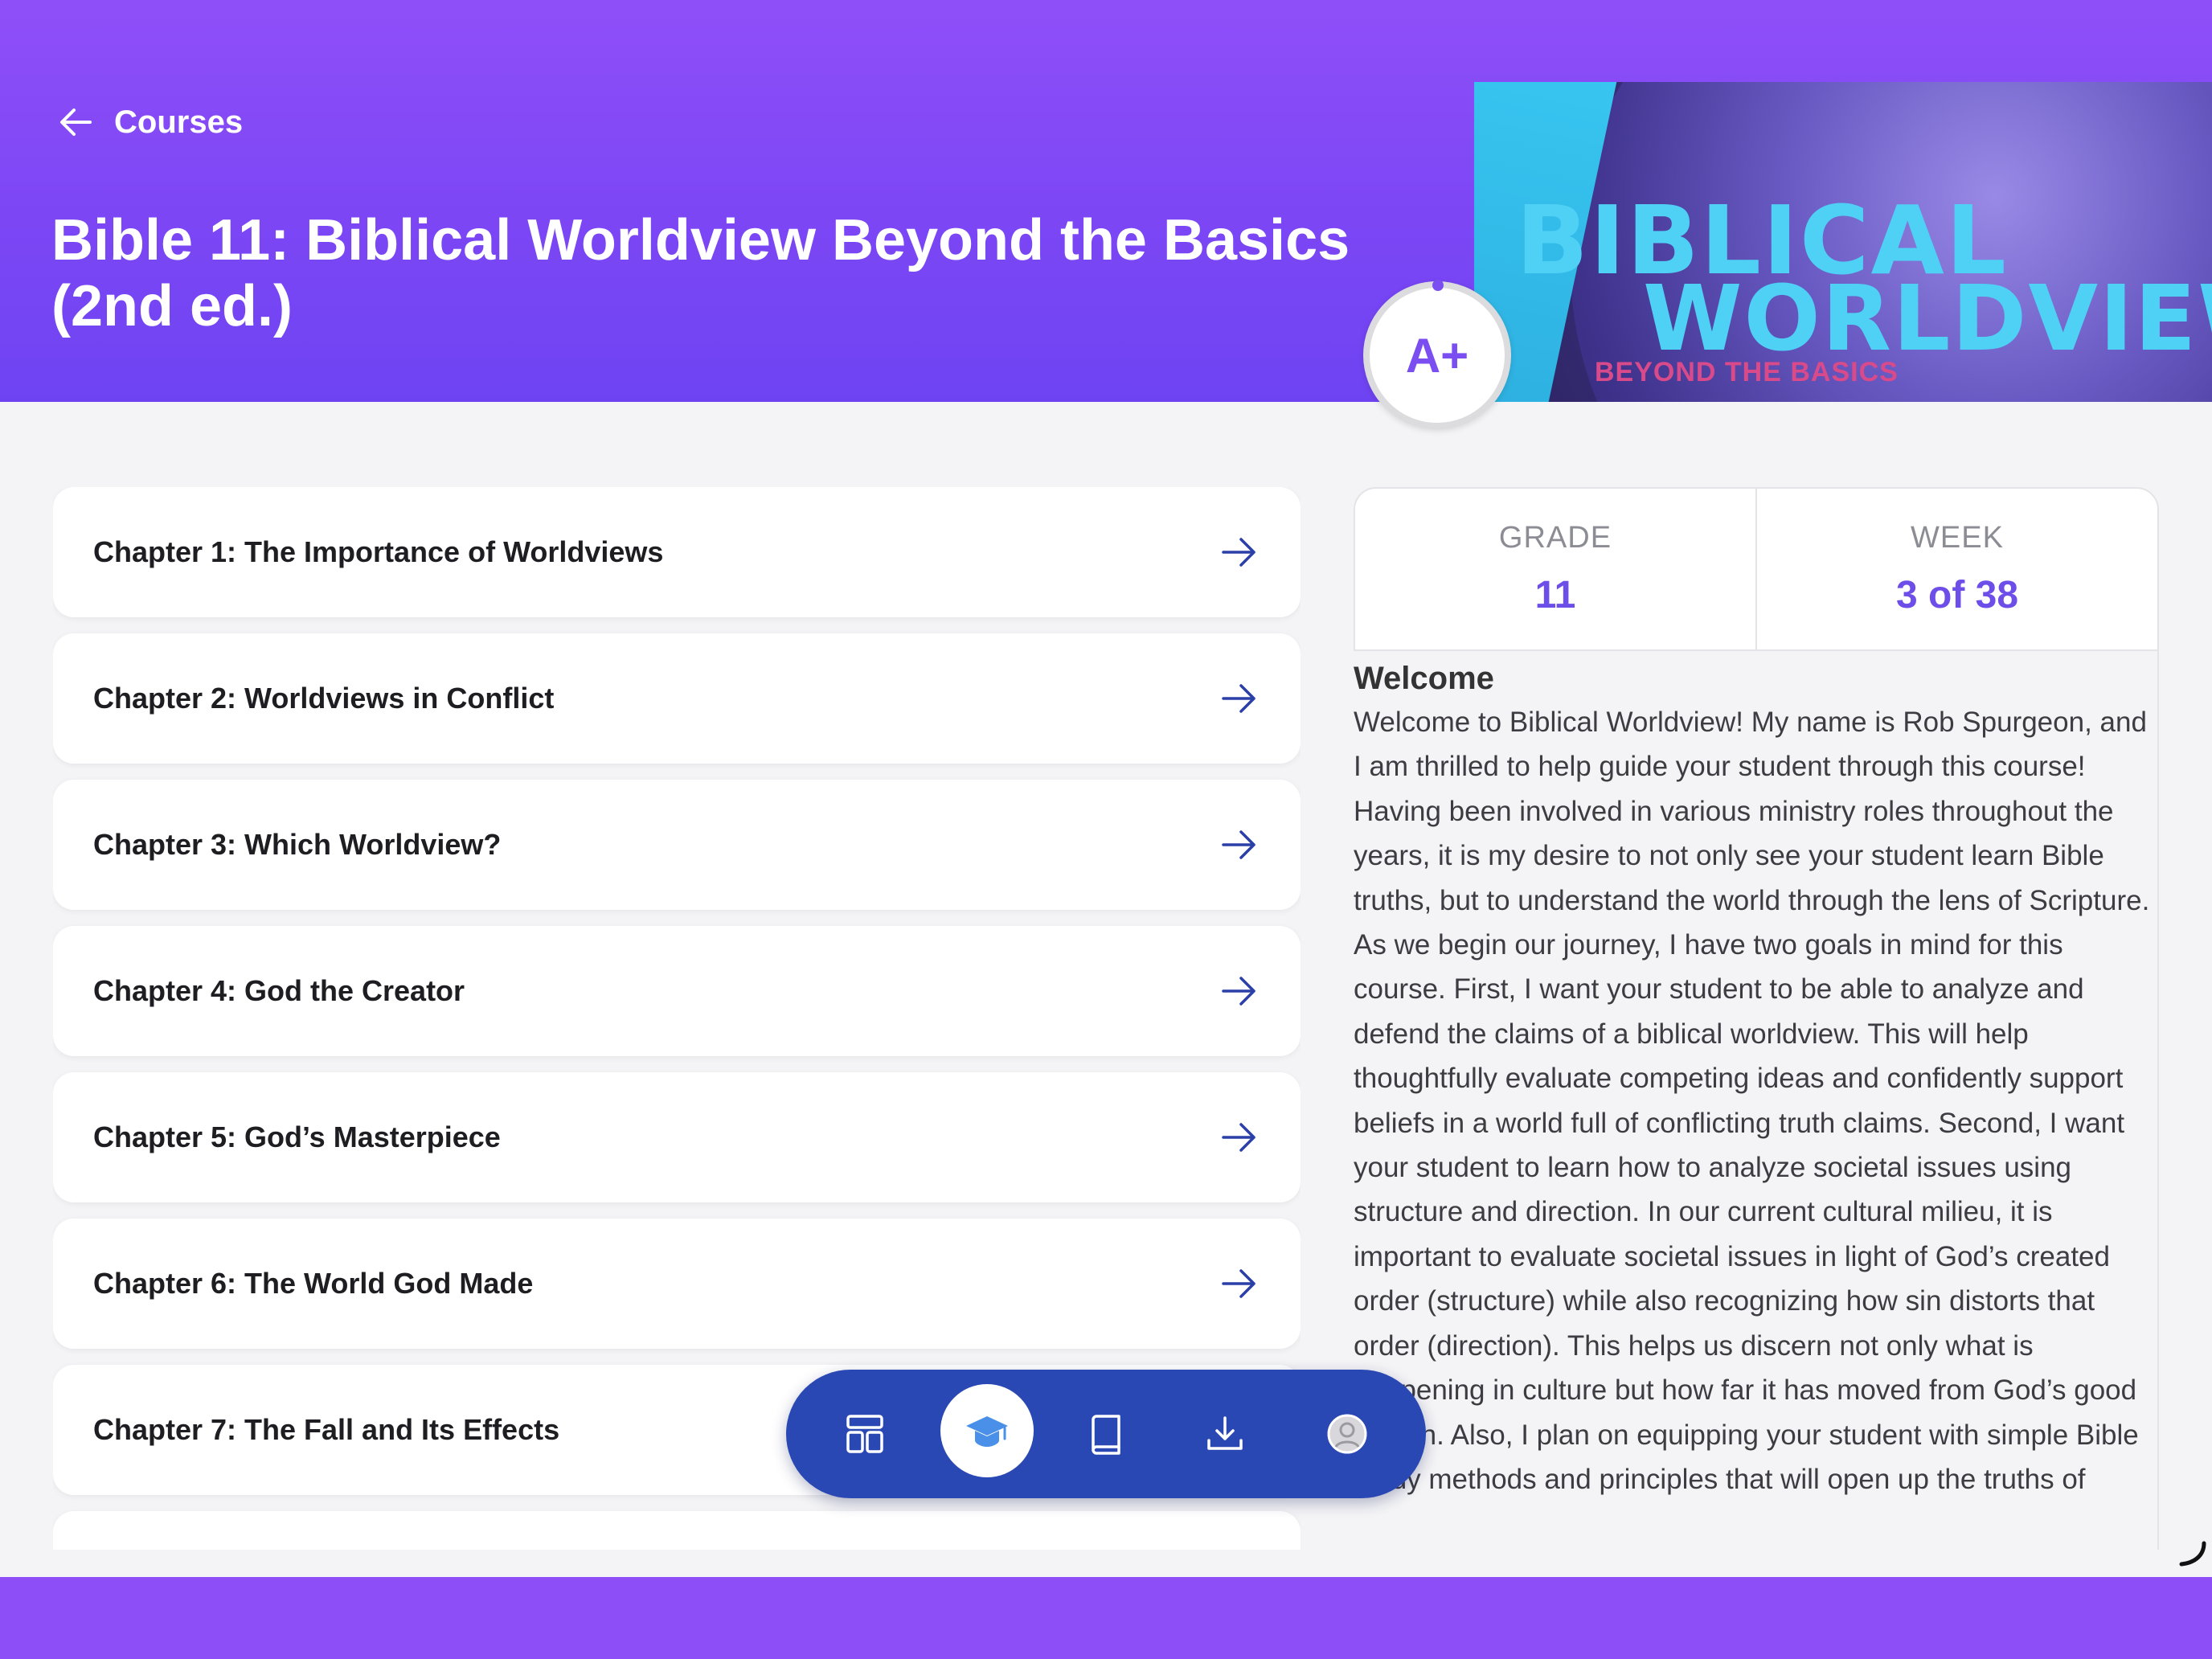 The height and width of the screenshot is (1659, 2212). I want to click on nav-library-button, so click(1106, 1434).